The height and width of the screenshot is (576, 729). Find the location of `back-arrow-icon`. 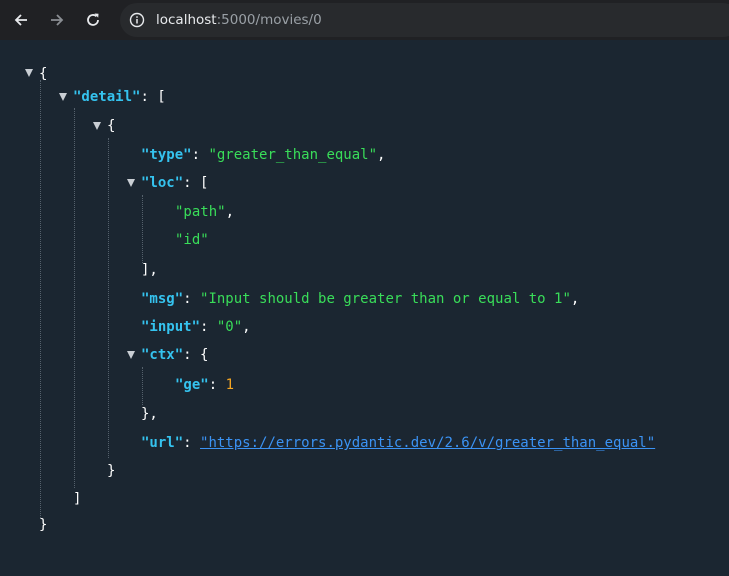

back-arrow-icon is located at coordinates (20, 20).